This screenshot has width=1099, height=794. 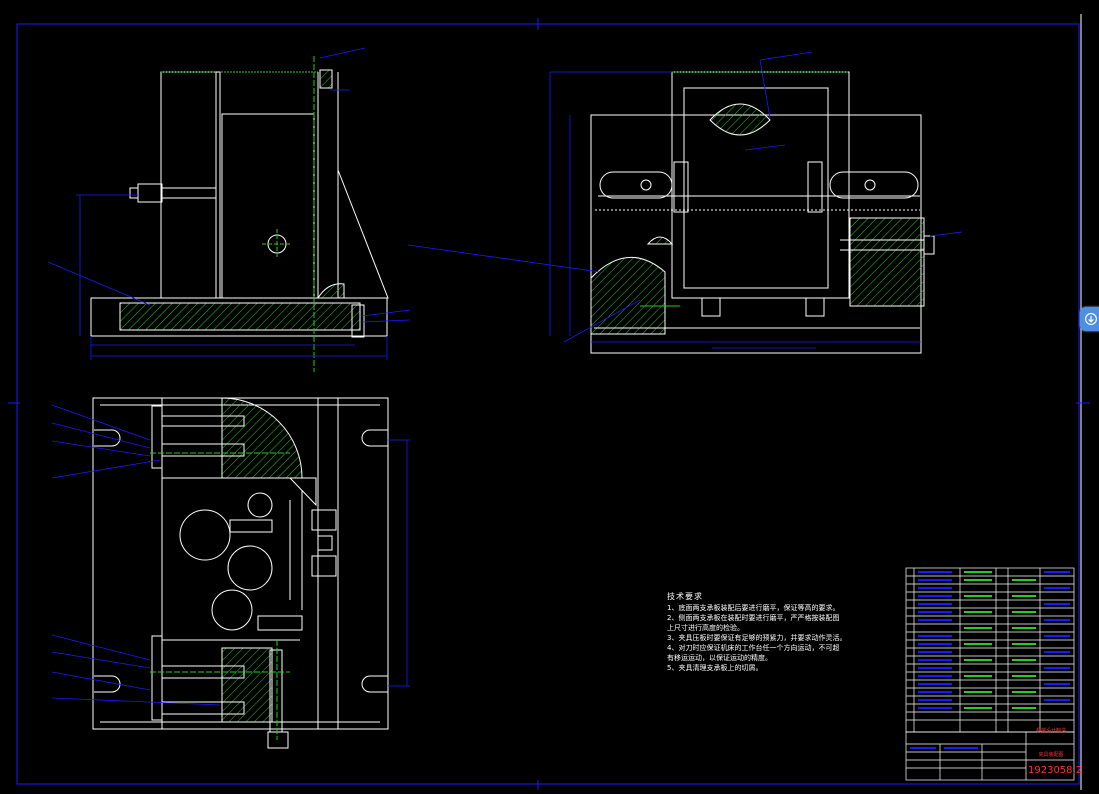 I want to click on drawing-number: 1923058.2, so click(x=1055, y=770).